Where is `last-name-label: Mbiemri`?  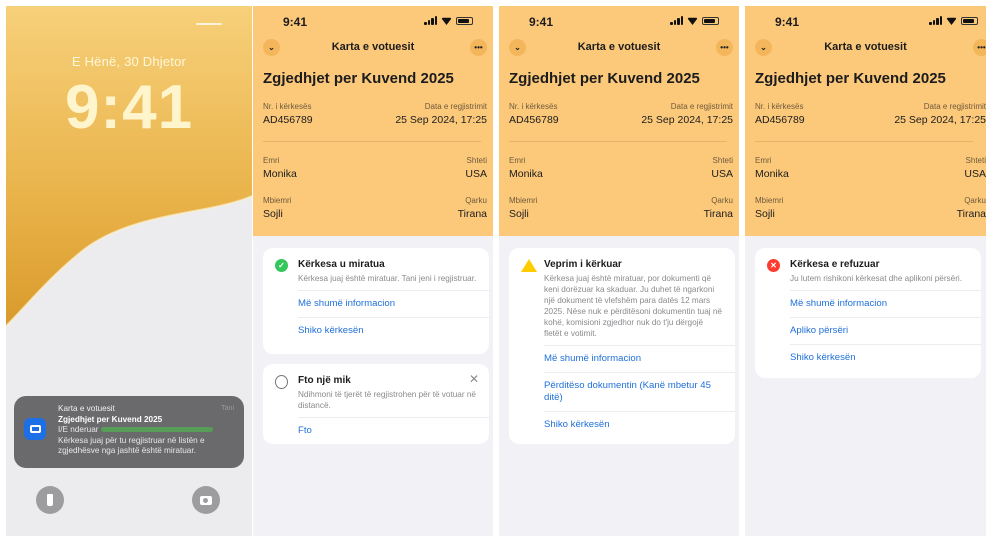 last-name-label: Mbiemri is located at coordinates (769, 200).